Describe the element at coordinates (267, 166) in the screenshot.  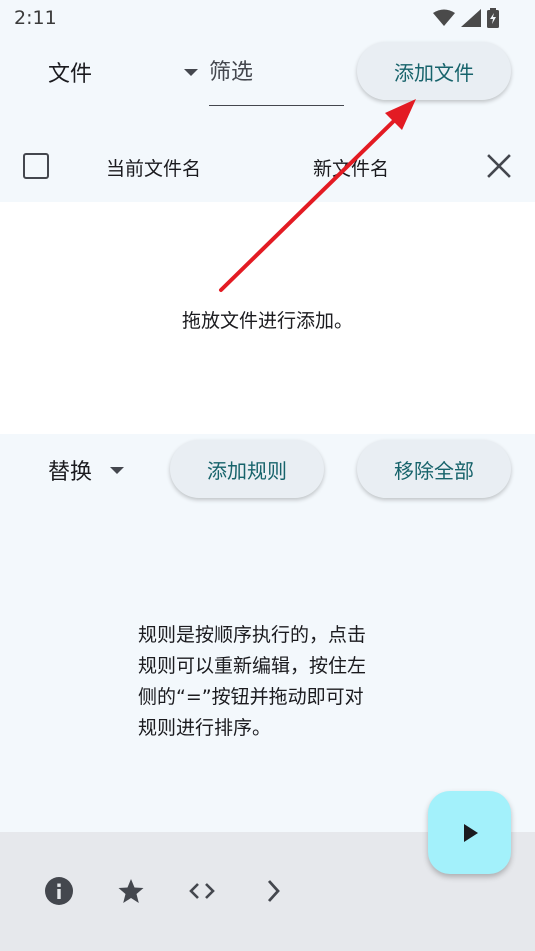
I see `file-list-header: 当前文件名 新文件名` at that location.